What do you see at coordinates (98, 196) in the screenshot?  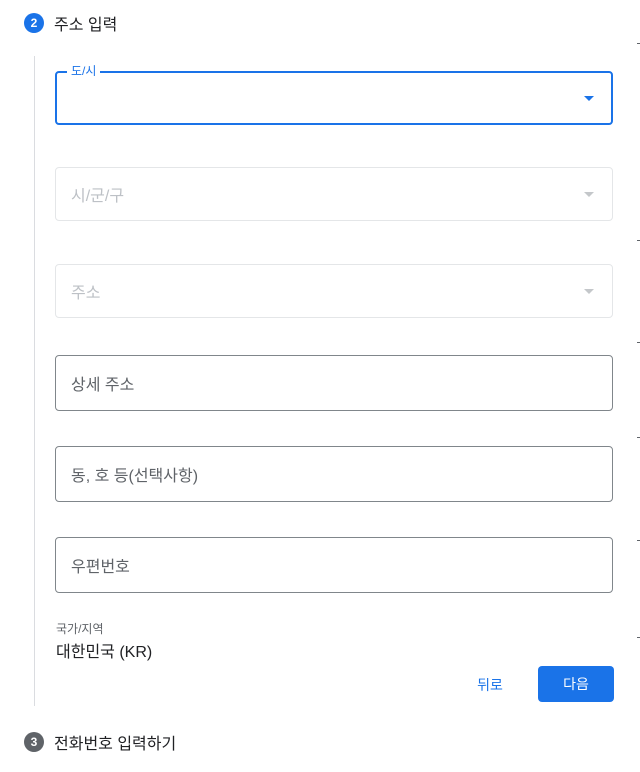 I see `city-placeholder: 시/군/구` at bounding box center [98, 196].